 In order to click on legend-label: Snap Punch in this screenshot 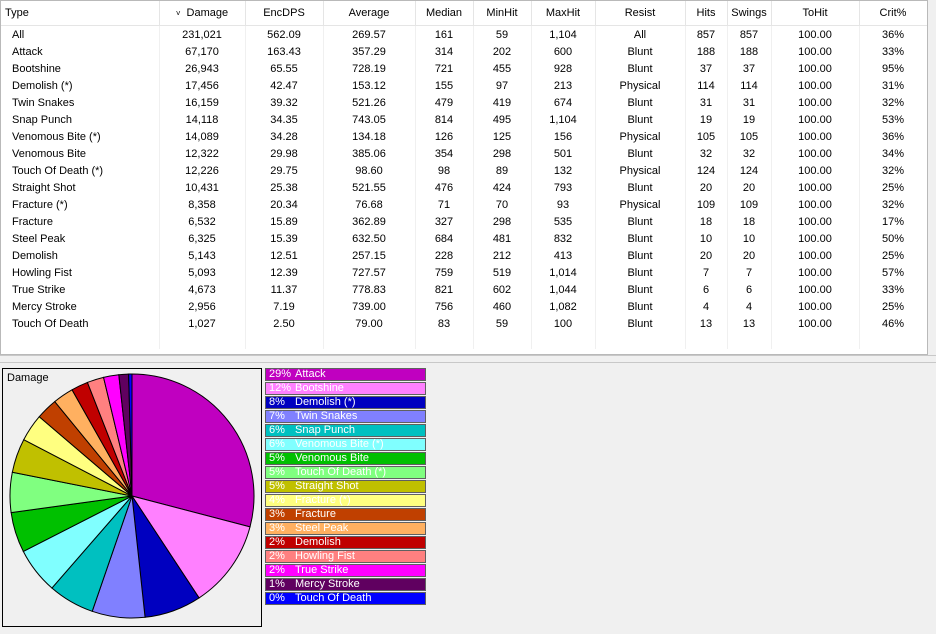, I will do `click(325, 430)`.